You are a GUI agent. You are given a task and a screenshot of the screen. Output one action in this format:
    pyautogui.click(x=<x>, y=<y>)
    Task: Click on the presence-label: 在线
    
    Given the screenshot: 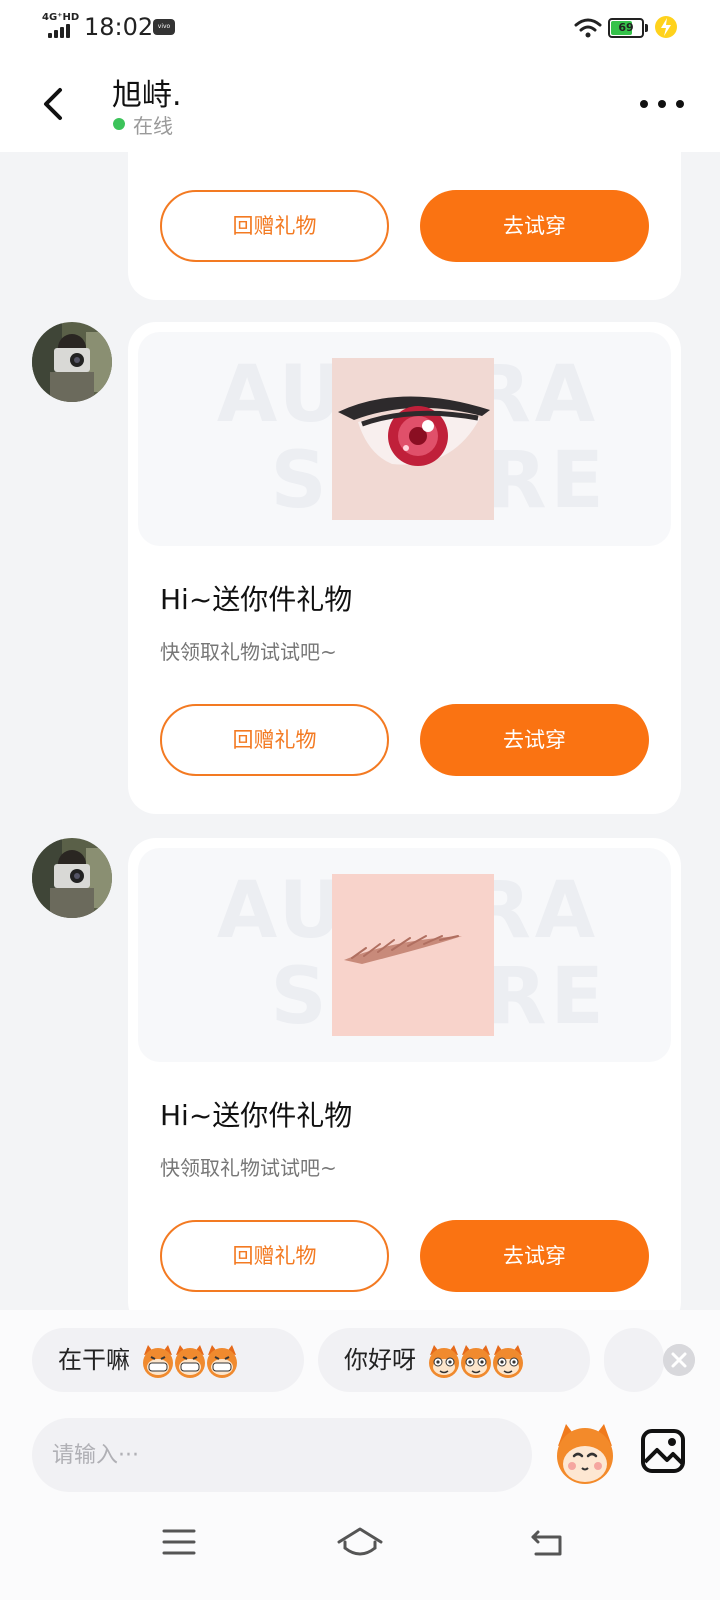 What is the action you would take?
    pyautogui.click(x=153, y=126)
    